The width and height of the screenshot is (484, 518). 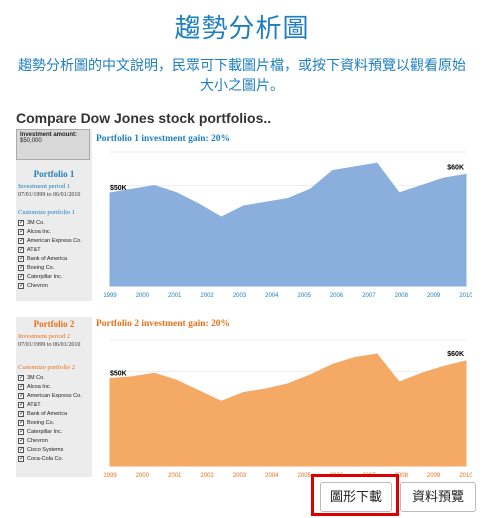 I want to click on company-checkbox: ✓ Cisco Systems, so click(x=55, y=449).